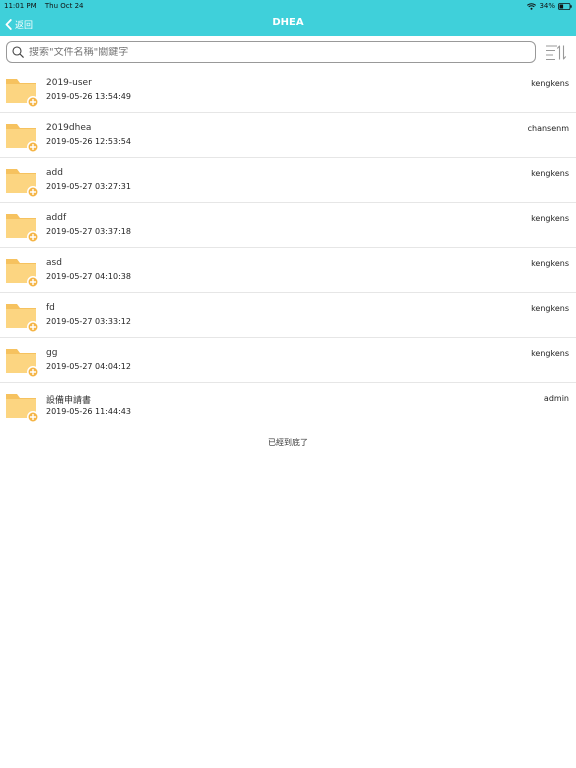 This screenshot has height=768, width=576. Describe the element at coordinates (20, 6) in the screenshot. I see `status-time: 11:01 PM` at that location.